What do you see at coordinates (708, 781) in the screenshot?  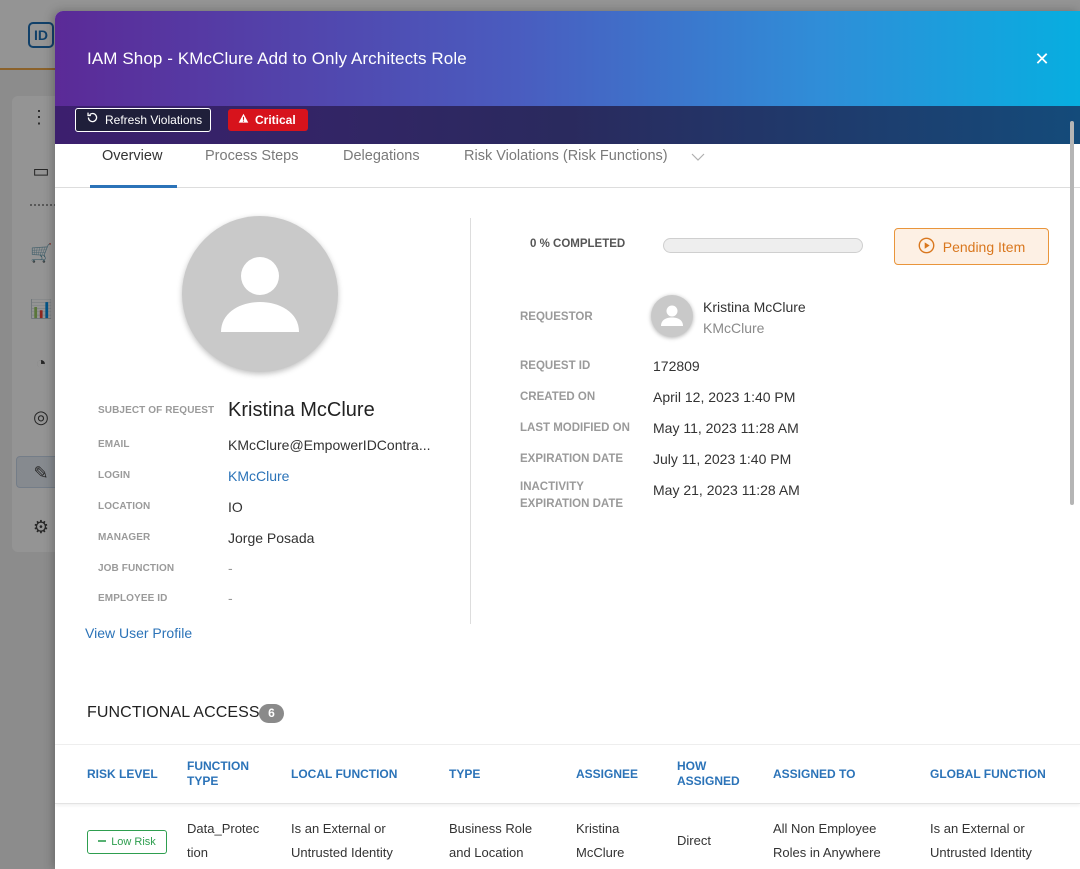 I see `th-how-assigned-line2: ASSIGNED` at bounding box center [708, 781].